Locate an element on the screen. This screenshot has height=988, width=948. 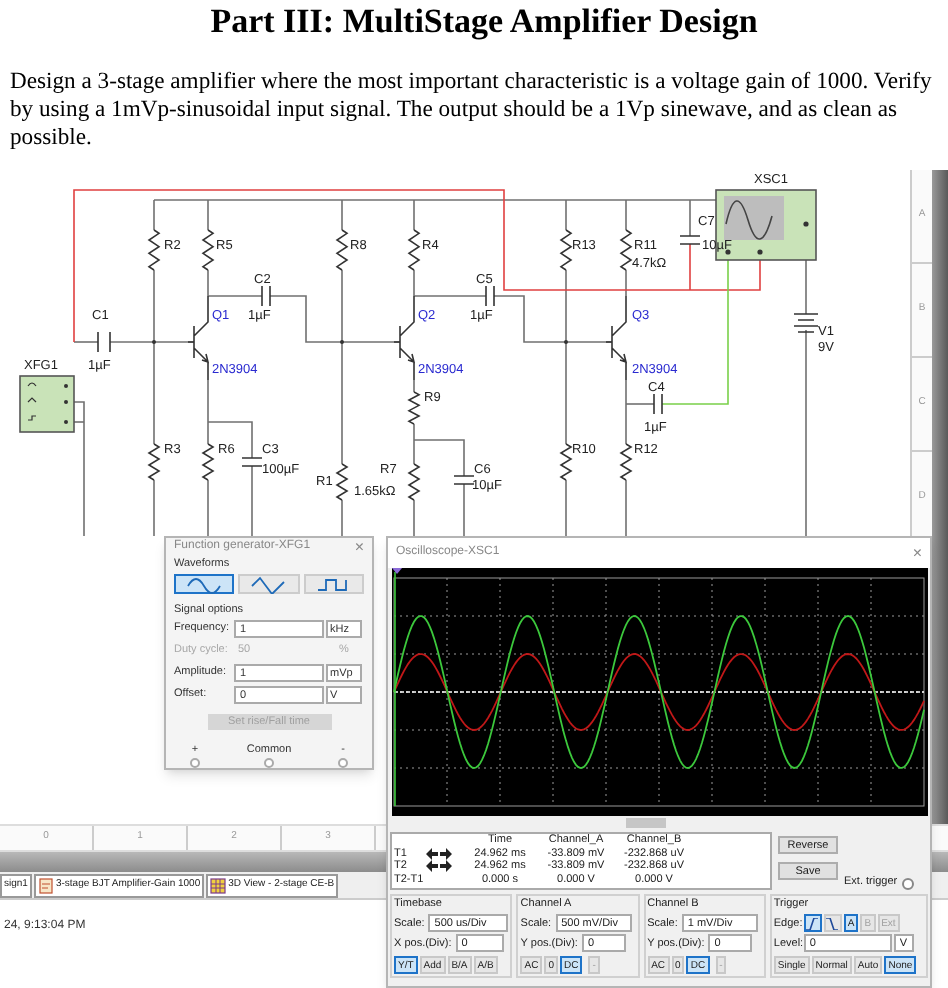
waveform-button is located at coordinates (204, 584).